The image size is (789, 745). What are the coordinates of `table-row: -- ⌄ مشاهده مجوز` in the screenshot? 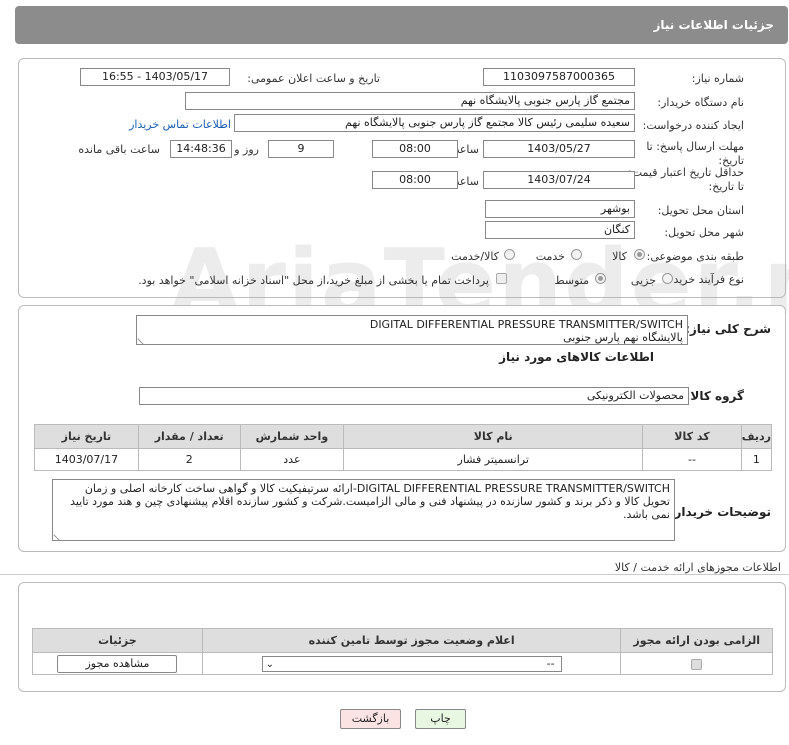 It's located at (402, 663).